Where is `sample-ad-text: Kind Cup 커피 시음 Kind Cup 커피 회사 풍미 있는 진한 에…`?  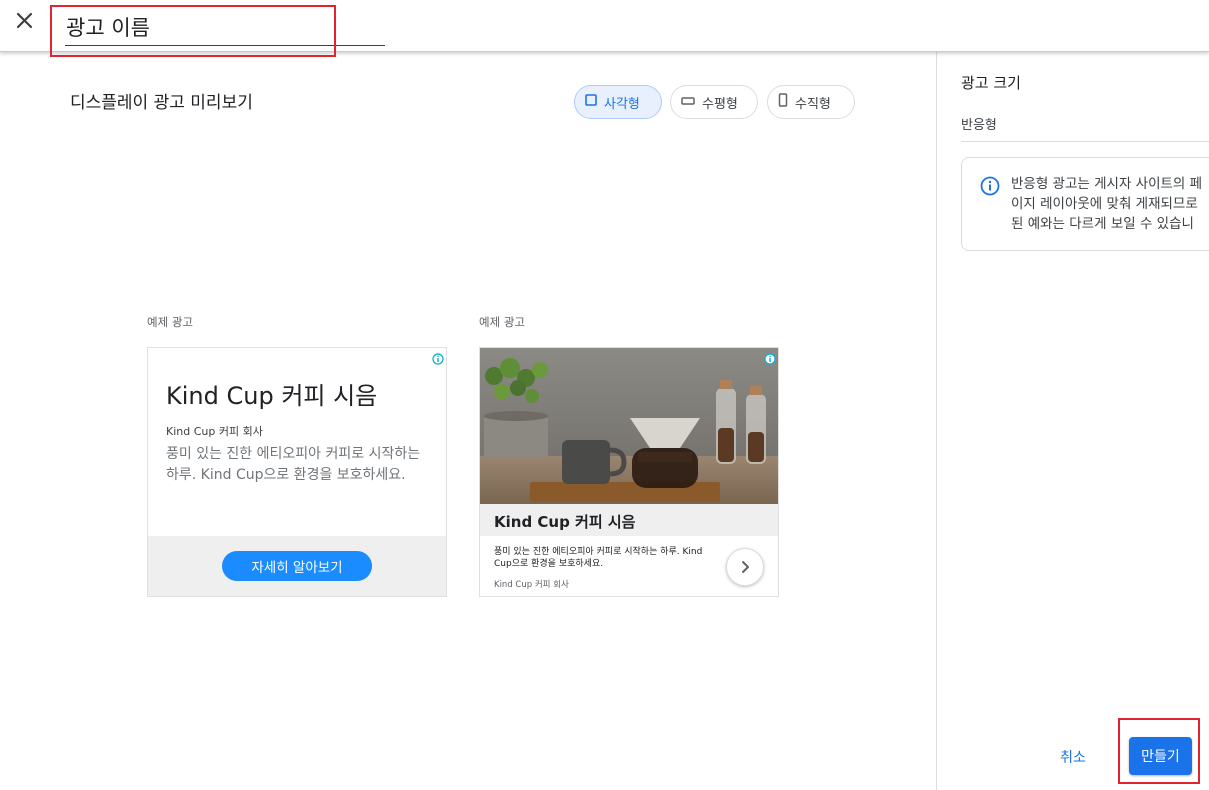
sample-ad-text: Kind Cup 커피 시음 Kind Cup 커피 회사 풍미 있는 진한 에… is located at coordinates (297, 472).